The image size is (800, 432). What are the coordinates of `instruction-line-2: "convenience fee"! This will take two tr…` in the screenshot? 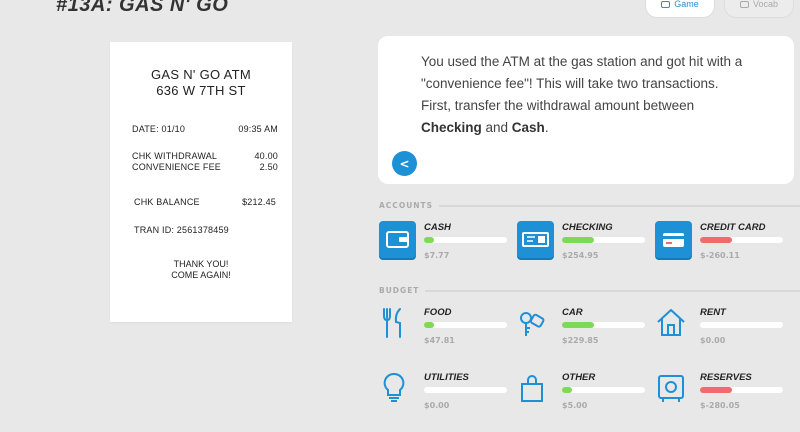 It's located at (570, 83).